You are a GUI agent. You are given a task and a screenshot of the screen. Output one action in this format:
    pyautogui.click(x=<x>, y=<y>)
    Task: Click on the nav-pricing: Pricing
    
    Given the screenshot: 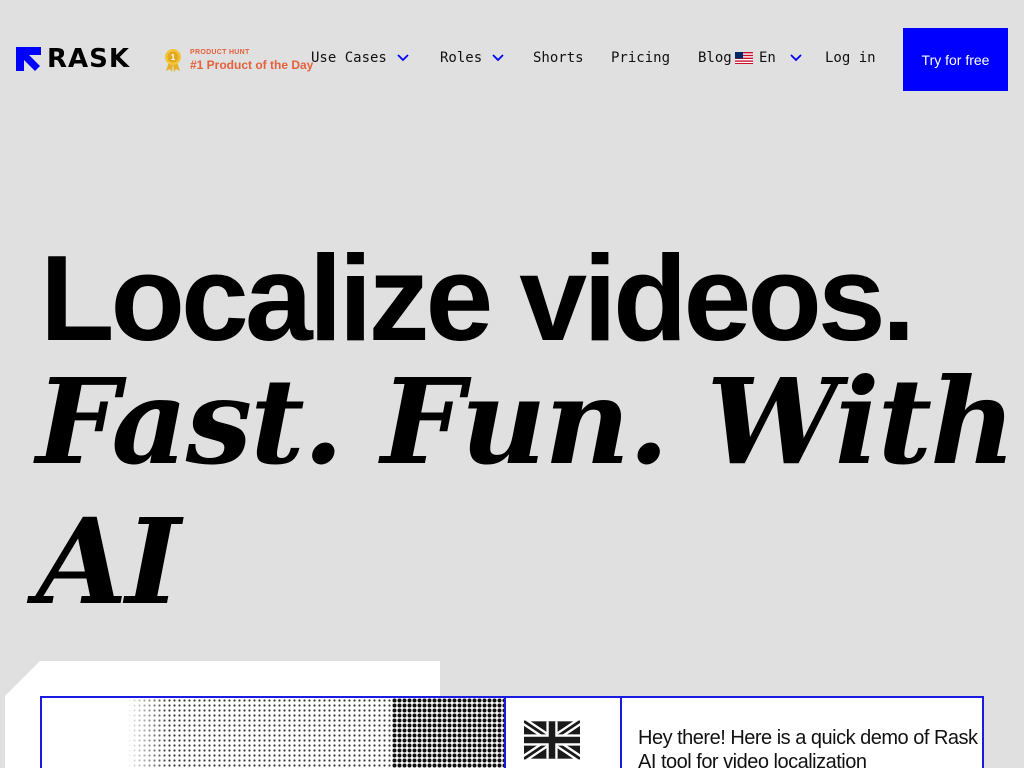 What is the action you would take?
    pyautogui.click(x=640, y=58)
    